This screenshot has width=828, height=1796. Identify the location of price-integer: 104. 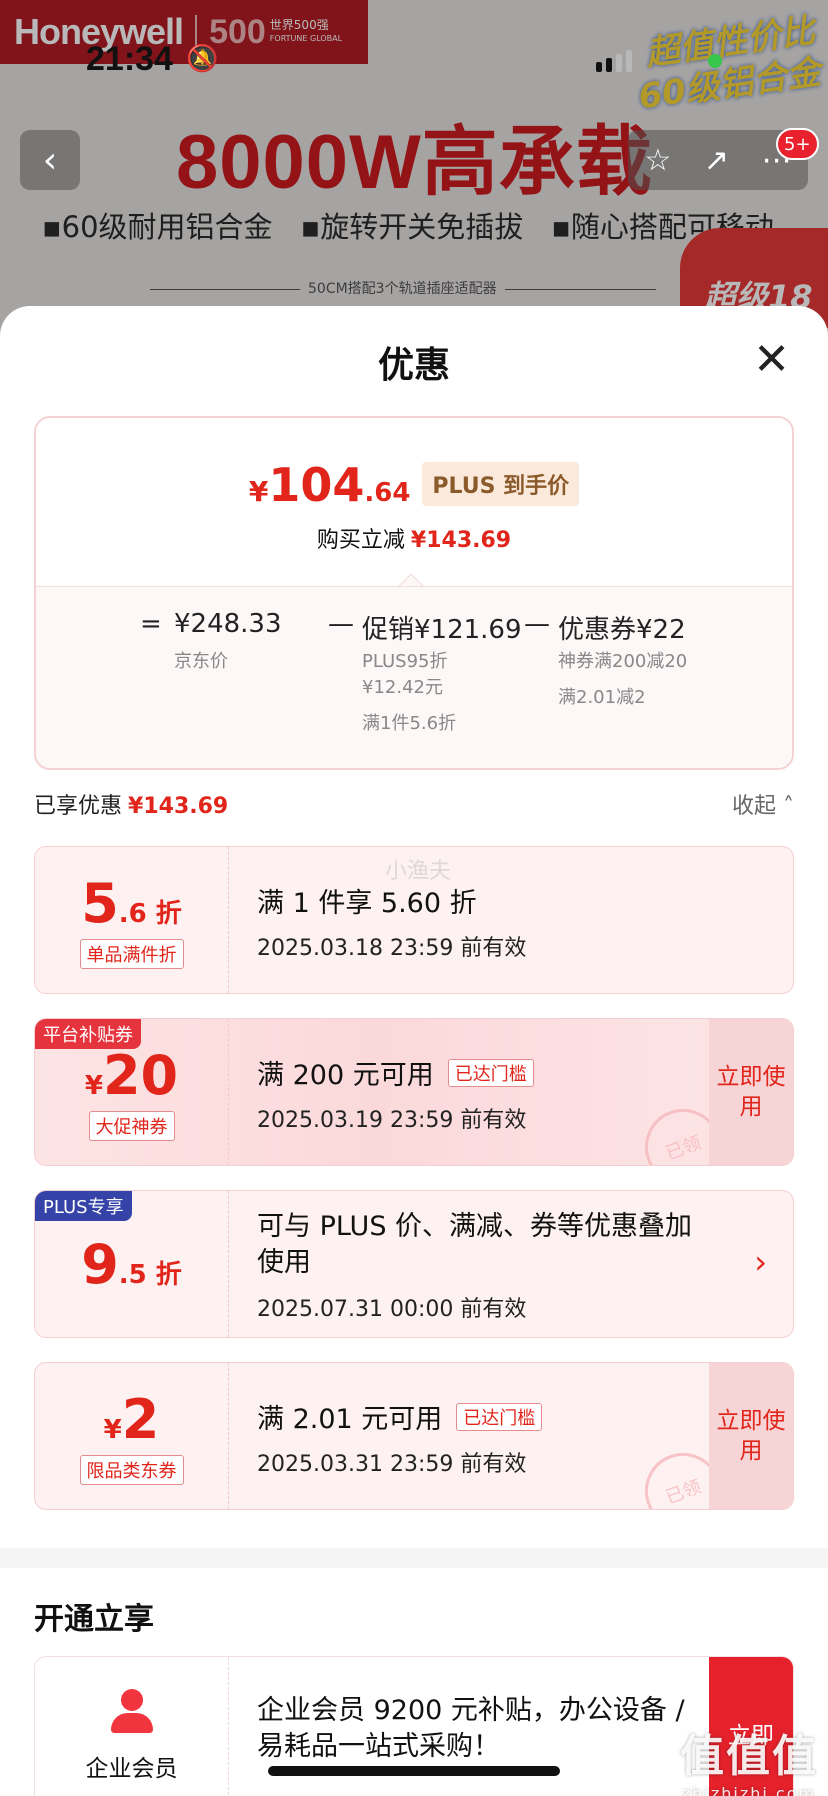
(316, 485).